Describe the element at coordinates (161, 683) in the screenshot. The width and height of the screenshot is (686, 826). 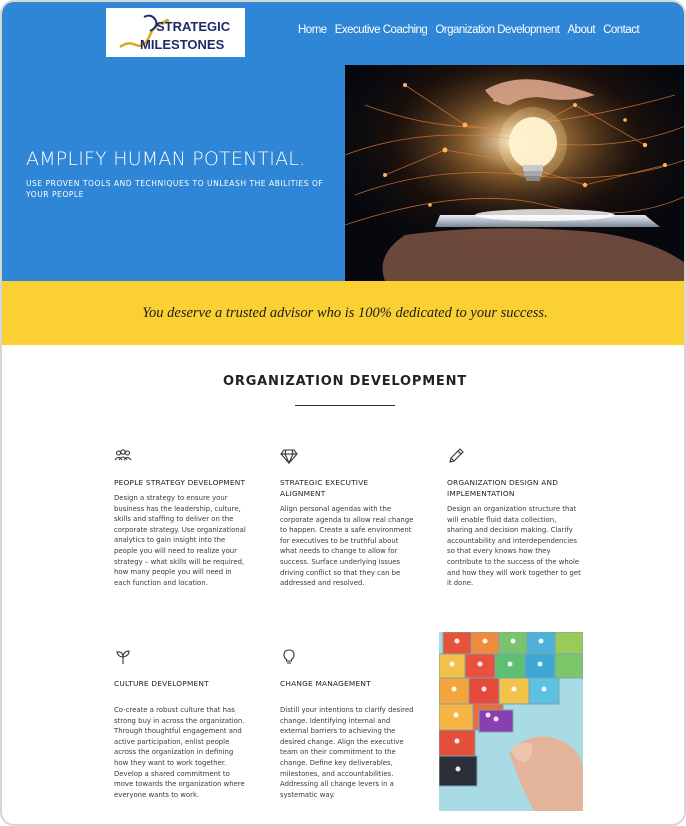
I see `card-title: CULTURE DEVELOPMENT` at that location.